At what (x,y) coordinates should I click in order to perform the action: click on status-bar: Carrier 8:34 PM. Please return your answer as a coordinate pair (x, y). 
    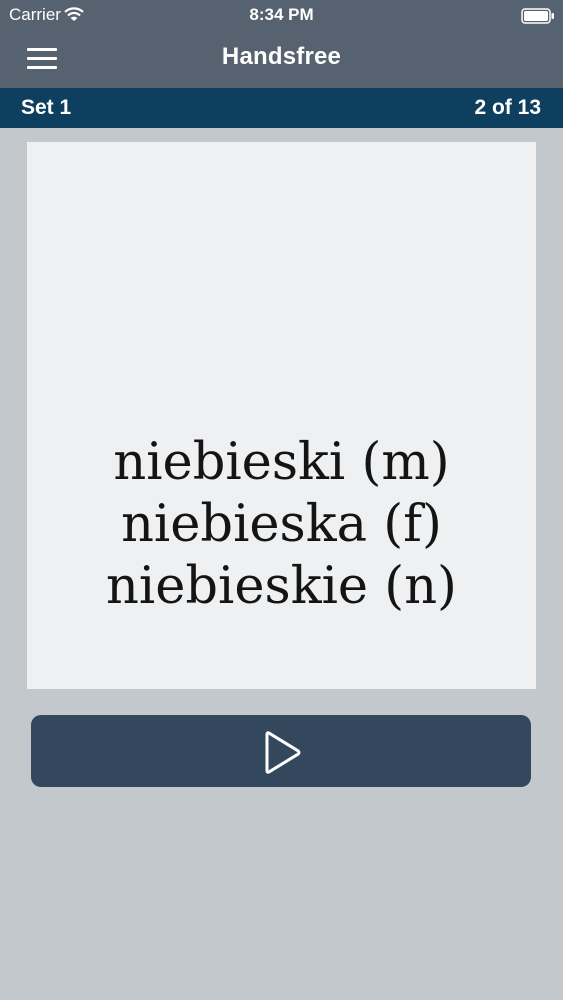
    Looking at the image, I should click on (281, 15).